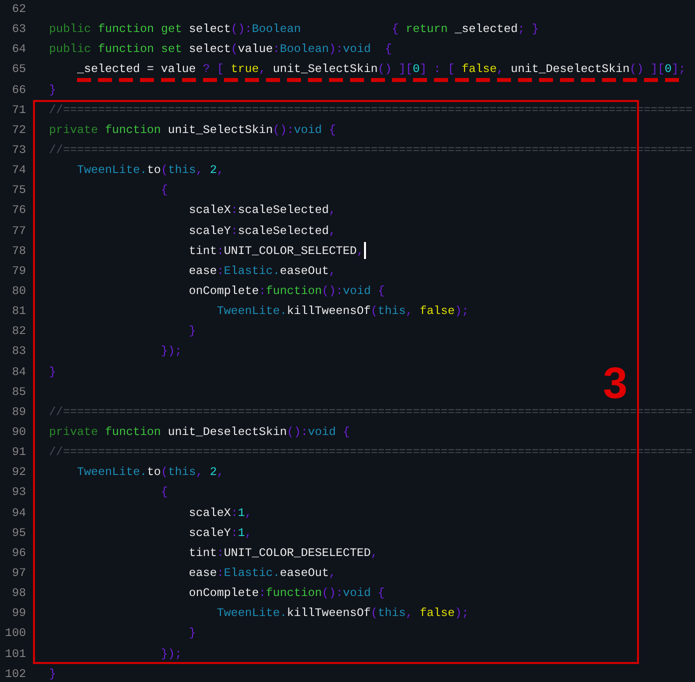  What do you see at coordinates (18, 493) in the screenshot?
I see `line-number: 93` at bounding box center [18, 493].